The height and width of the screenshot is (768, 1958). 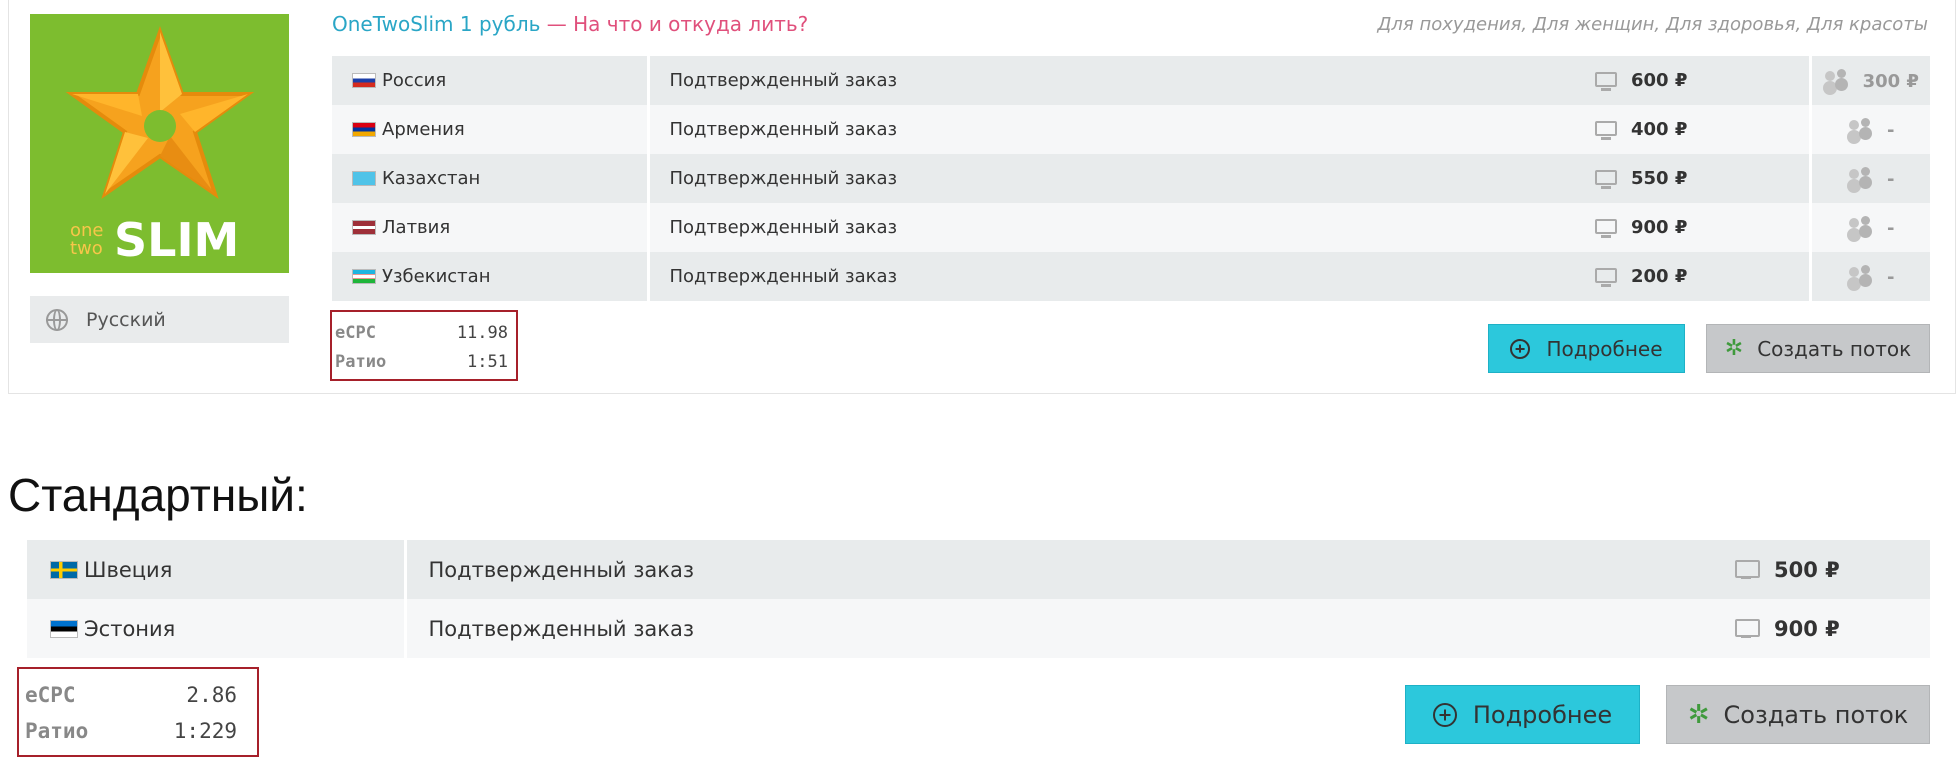 What do you see at coordinates (1689, 129) in the screenshot?
I see `web-price-cell: 400 ₽` at bounding box center [1689, 129].